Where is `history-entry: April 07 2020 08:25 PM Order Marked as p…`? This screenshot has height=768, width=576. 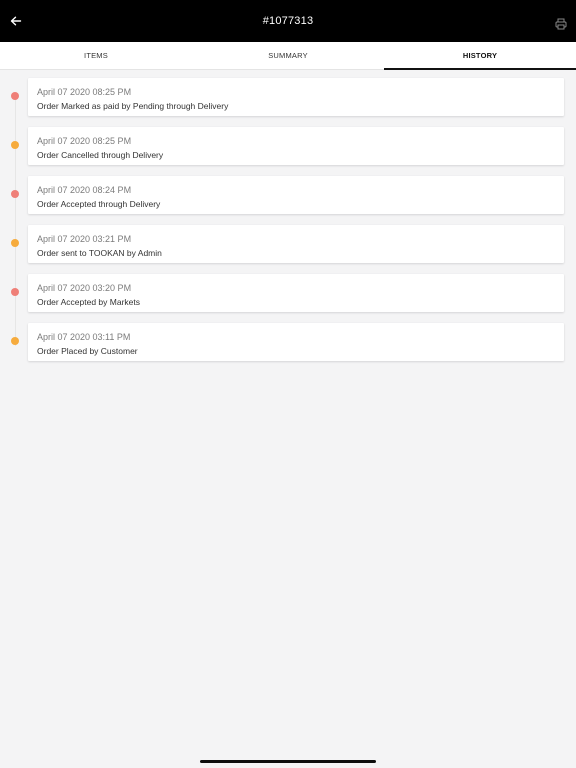
history-entry: April 07 2020 08:25 PM Order Marked as p… is located at coordinates (288, 97).